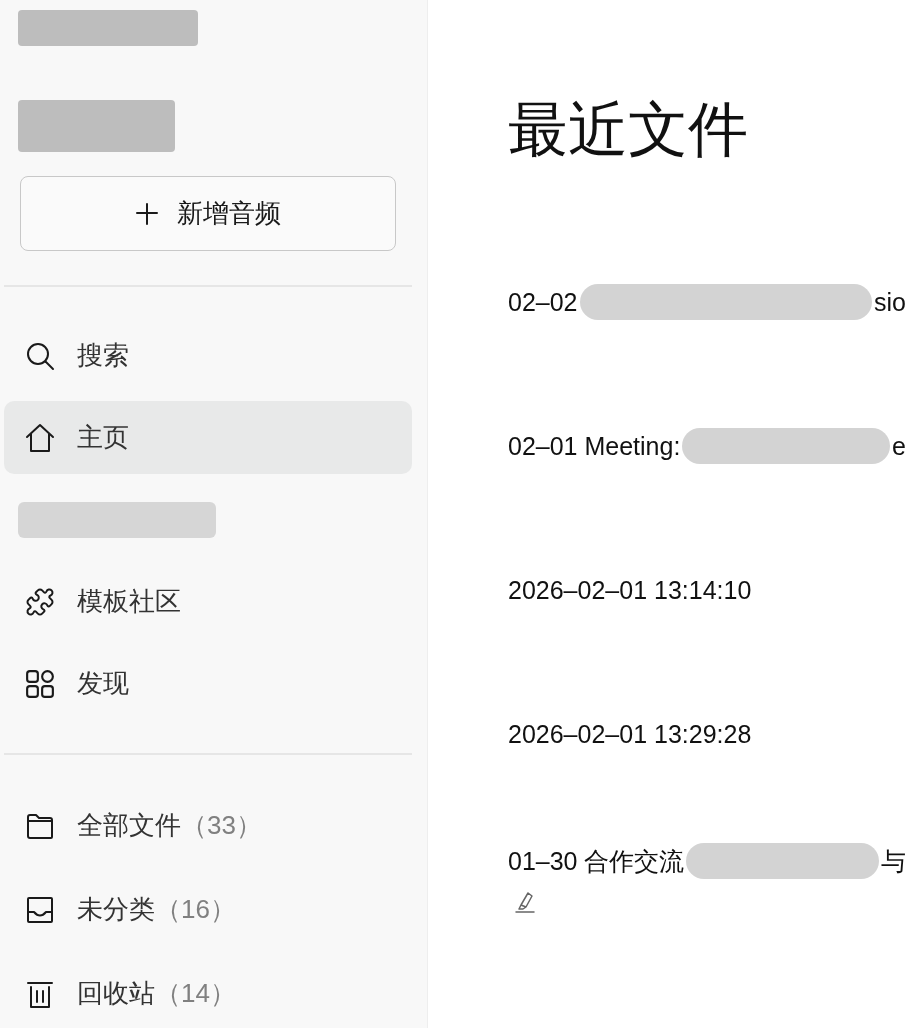 This screenshot has height=1028, width=908. Describe the element at coordinates (40, 355) in the screenshot. I see `search-icon` at that location.